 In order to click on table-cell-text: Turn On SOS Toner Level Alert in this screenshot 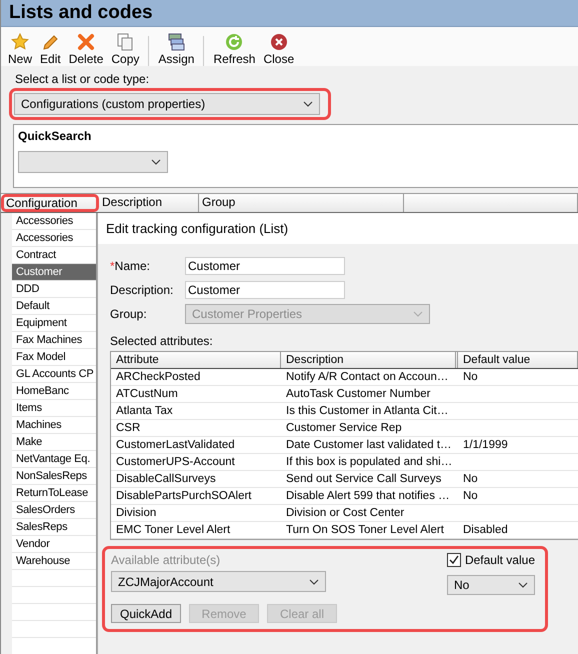, I will do `click(365, 530)`.